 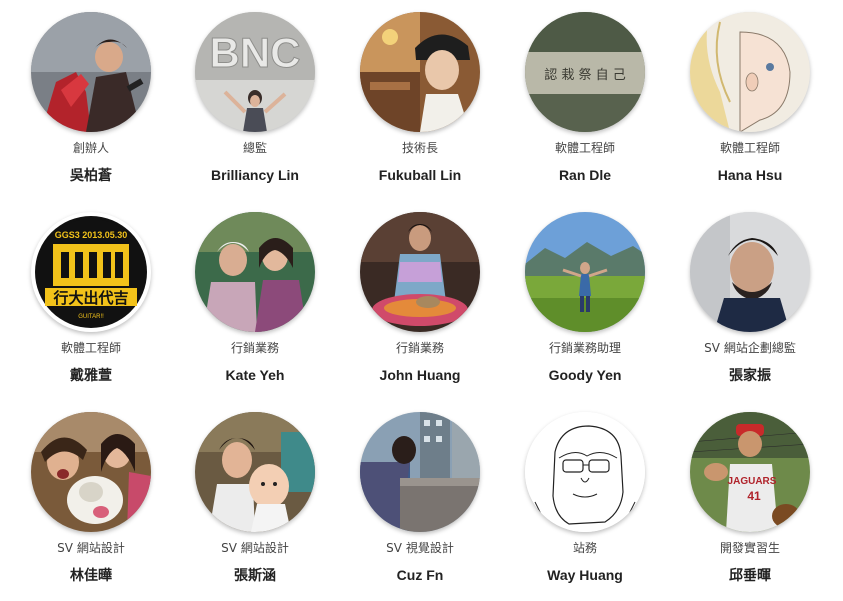 I want to click on avatar: 認 栽 祭 自 己, so click(x=585, y=72).